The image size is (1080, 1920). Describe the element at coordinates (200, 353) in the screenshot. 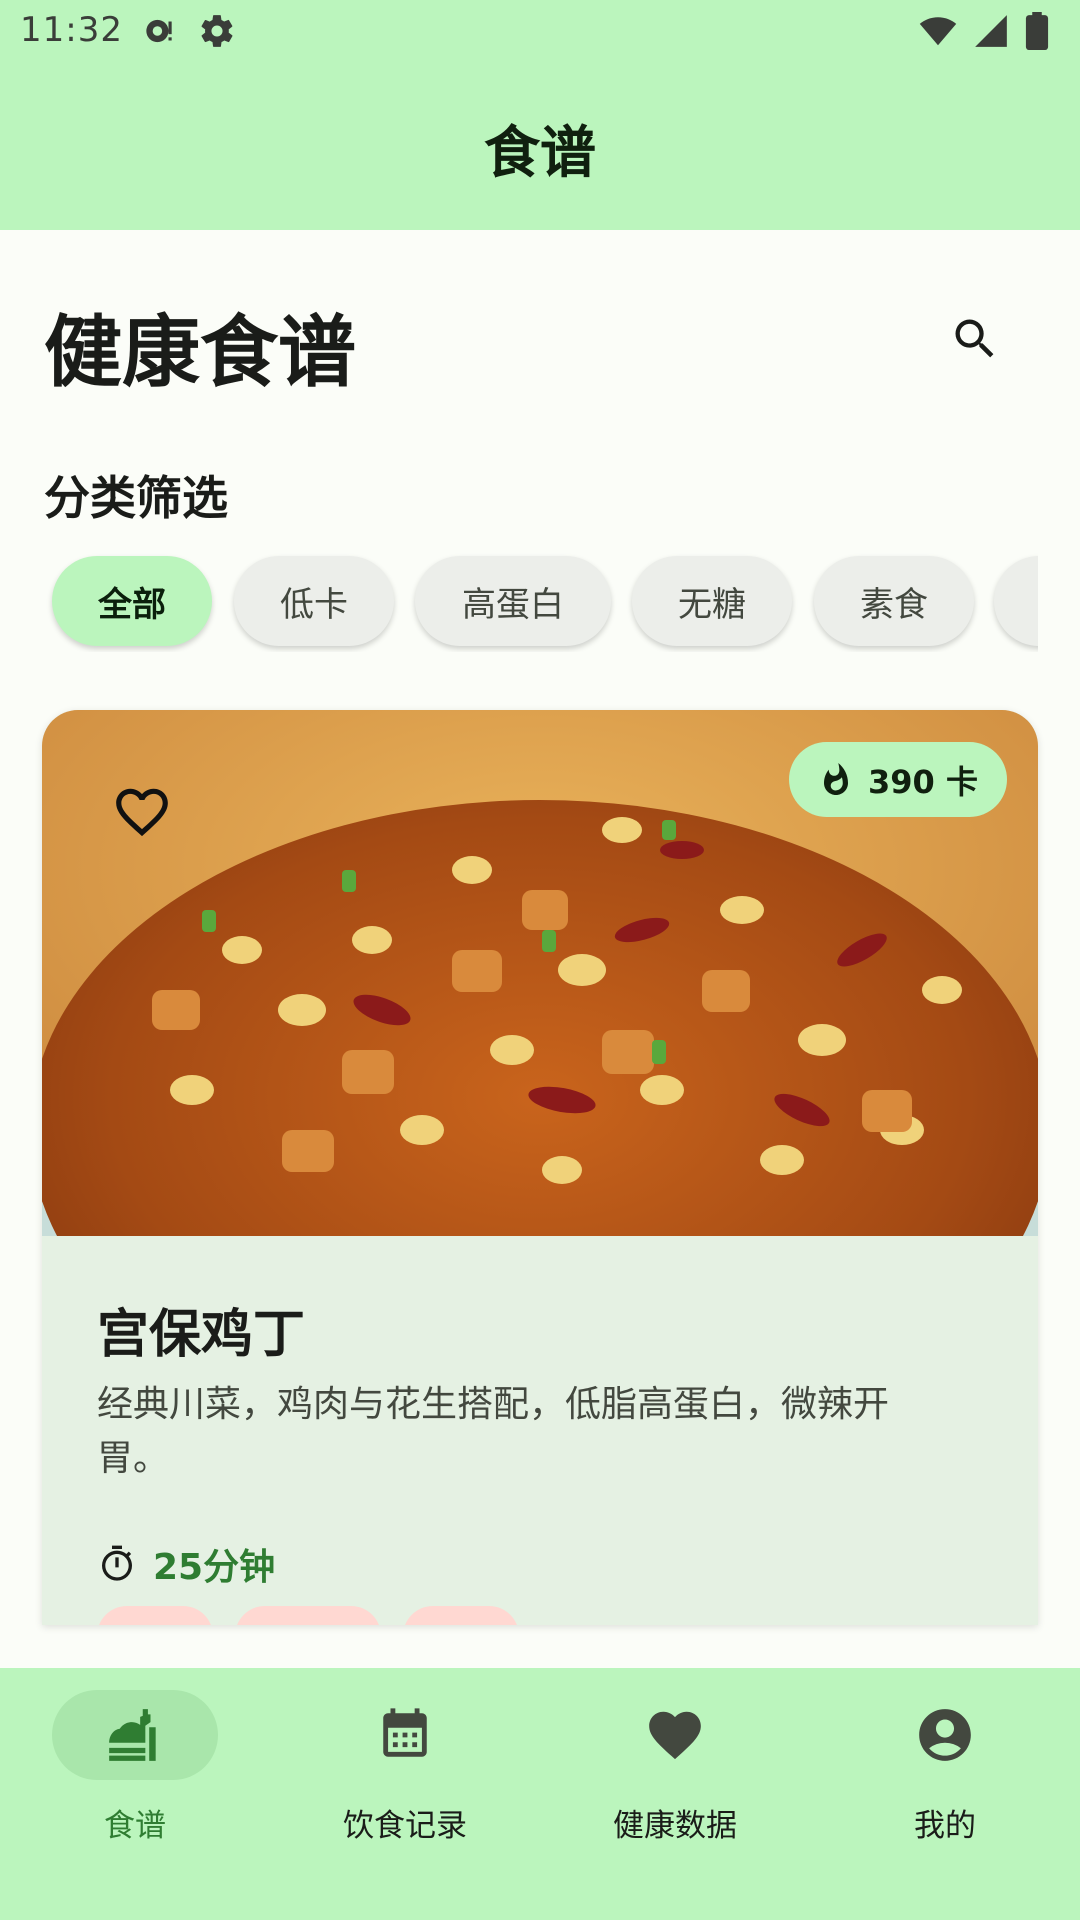

I see `page-title: 健康食谱` at that location.